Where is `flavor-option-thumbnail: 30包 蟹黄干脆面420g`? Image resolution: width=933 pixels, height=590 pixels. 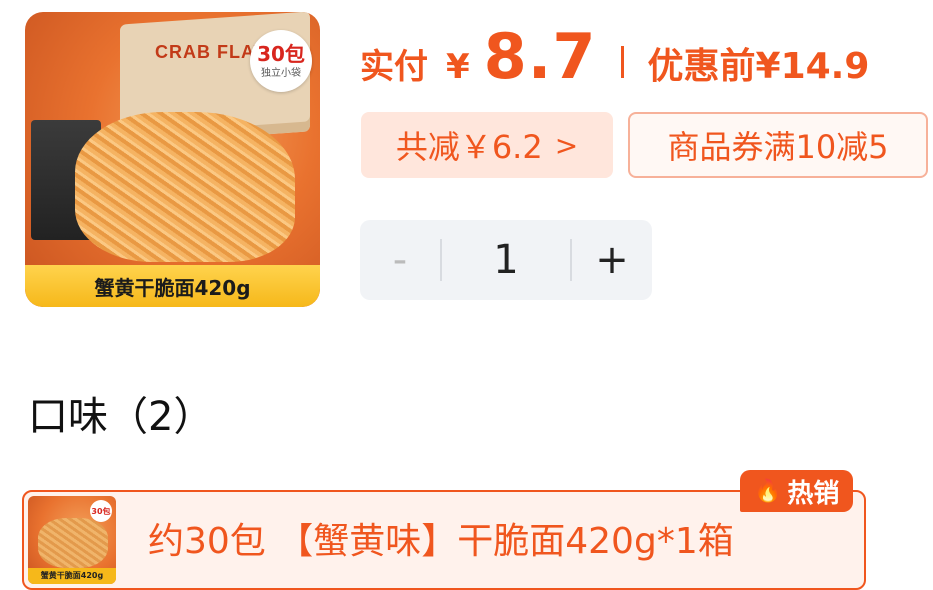
flavor-option-thumbnail: 30包 蟹黄干脆面420g is located at coordinates (72, 540).